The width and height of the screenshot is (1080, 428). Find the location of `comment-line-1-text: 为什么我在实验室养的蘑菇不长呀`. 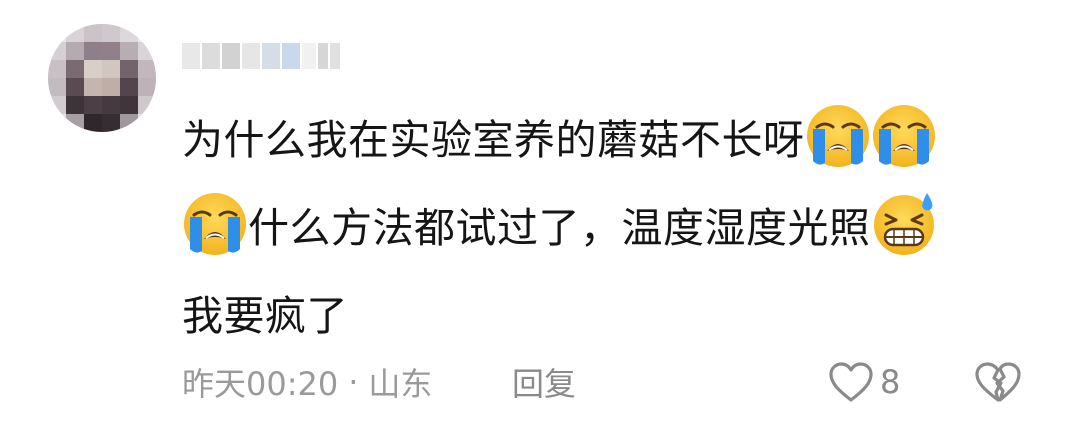

comment-line-1-text: 为什么我在实验室养的蘑菇不长呀 is located at coordinates (493, 140).